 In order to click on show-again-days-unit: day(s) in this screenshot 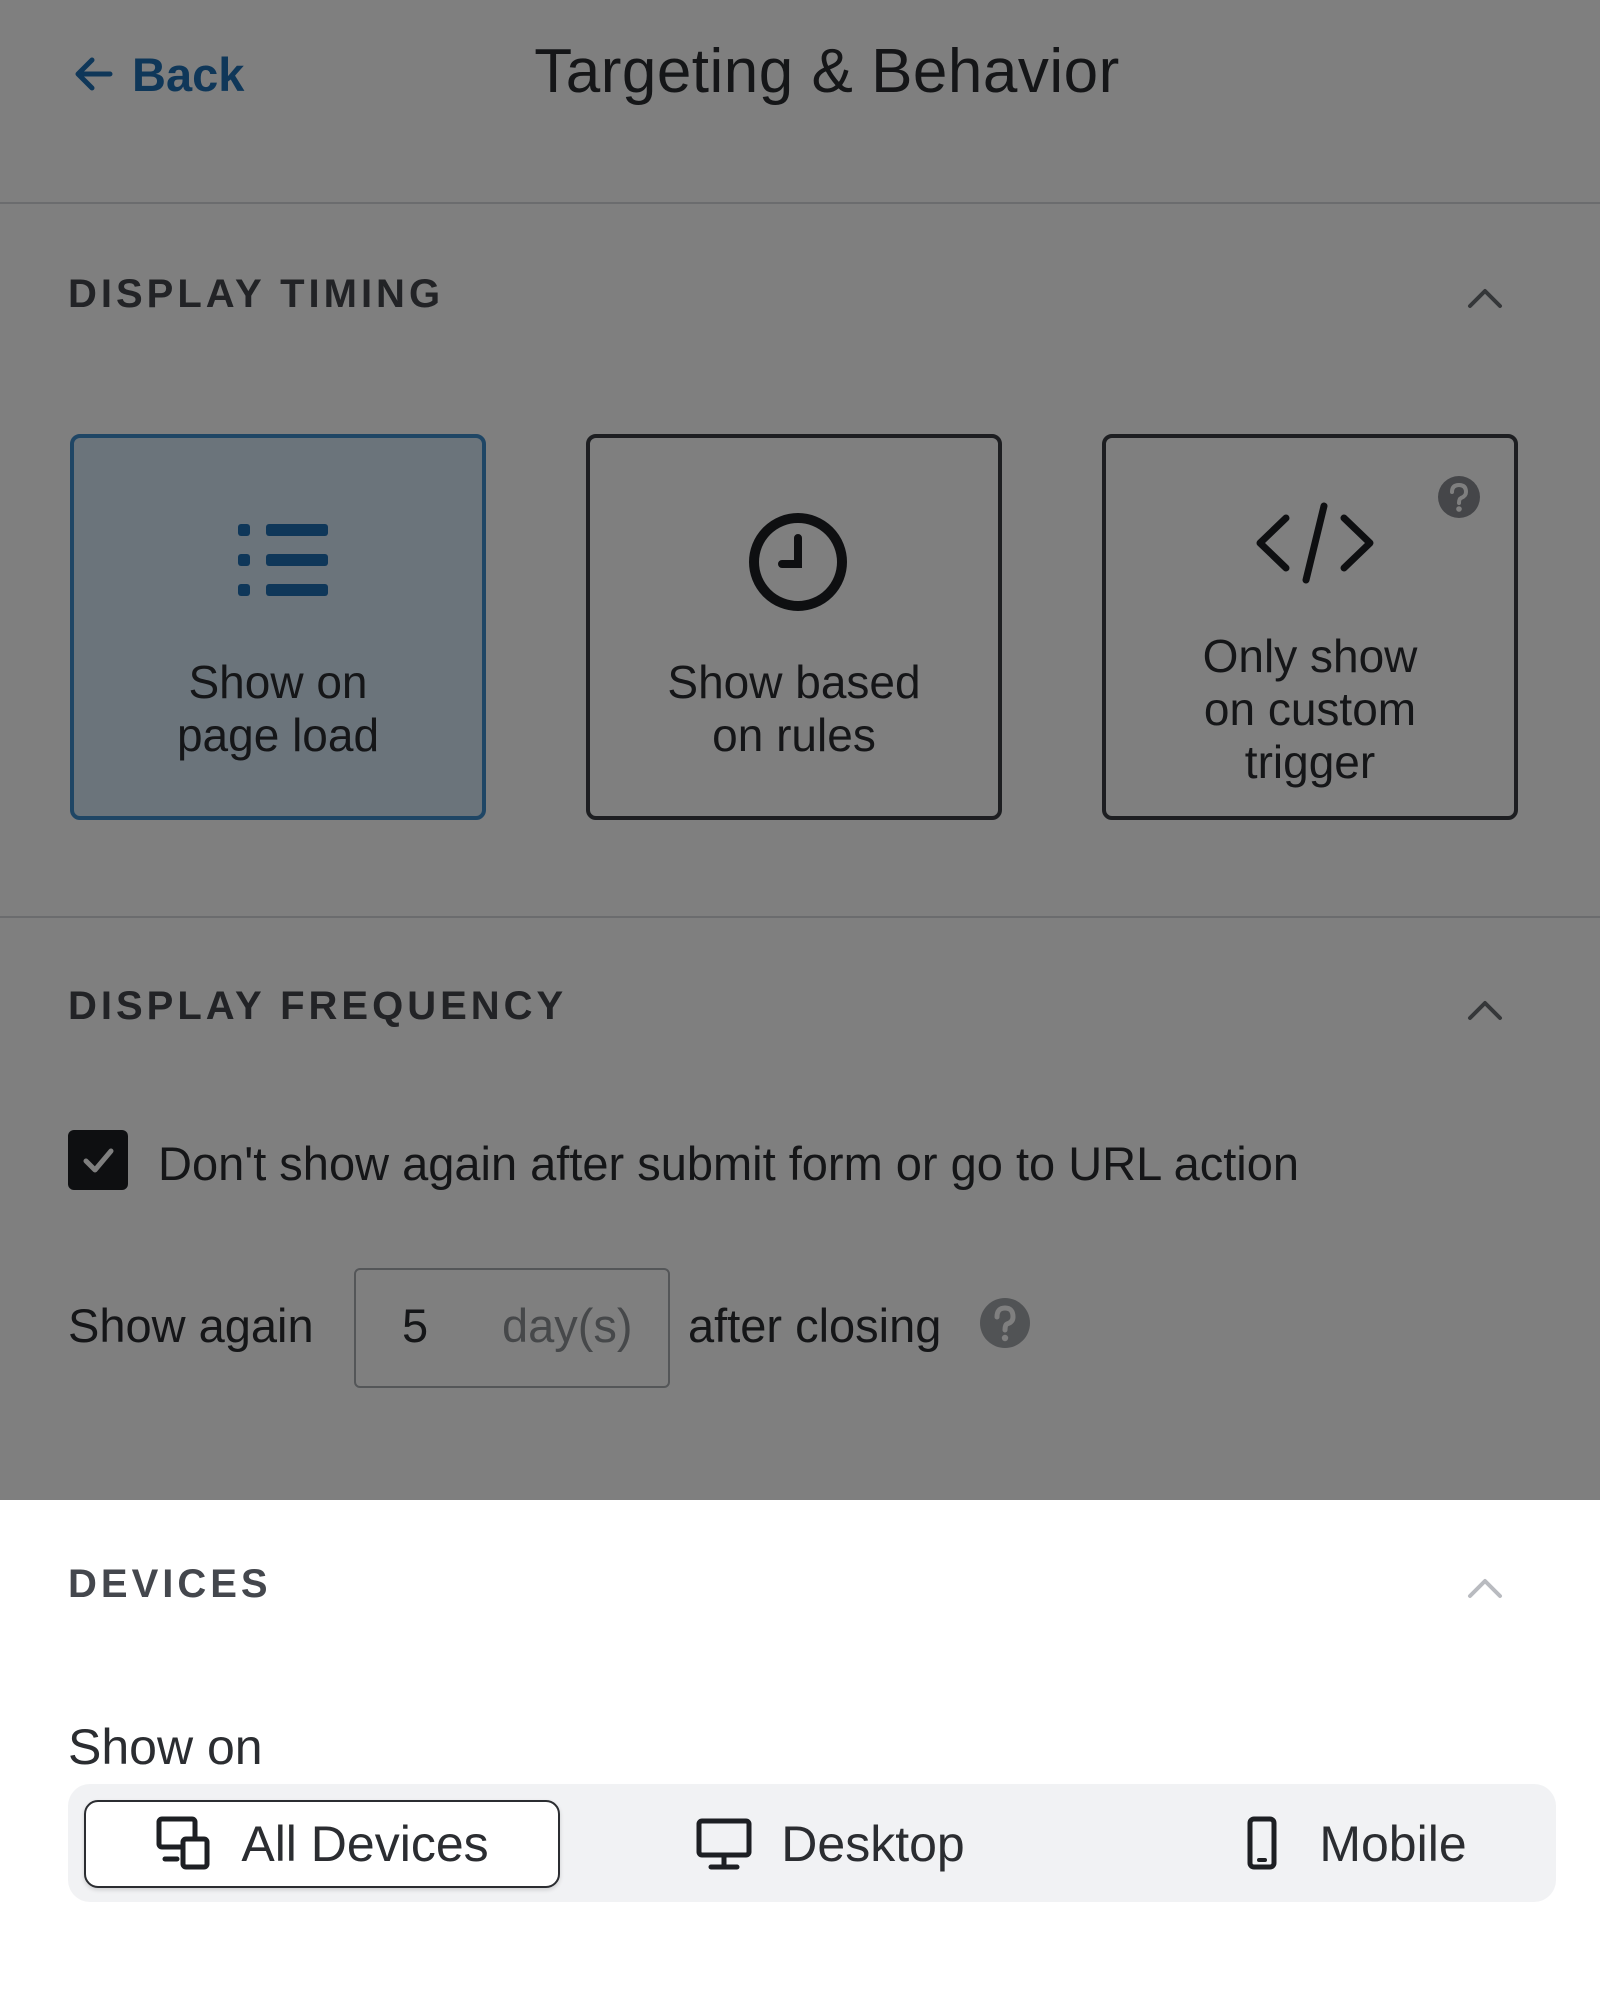, I will do `click(567, 1325)`.